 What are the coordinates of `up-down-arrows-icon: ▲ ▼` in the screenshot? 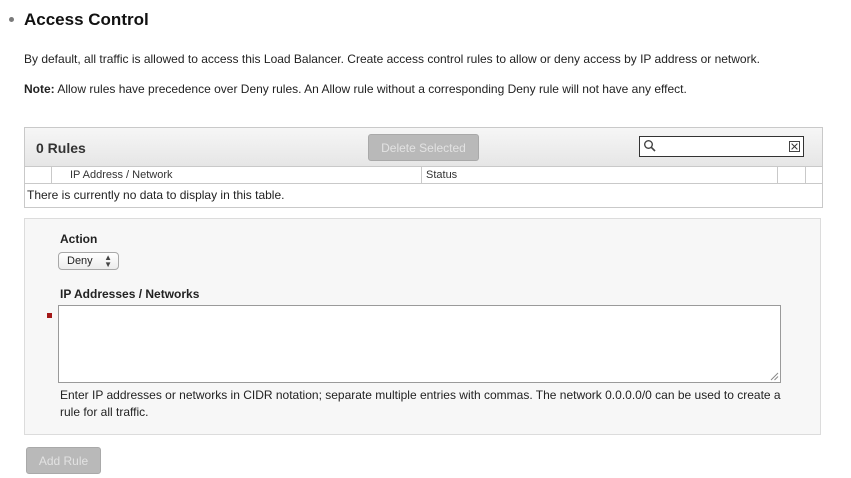 It's located at (108, 261).